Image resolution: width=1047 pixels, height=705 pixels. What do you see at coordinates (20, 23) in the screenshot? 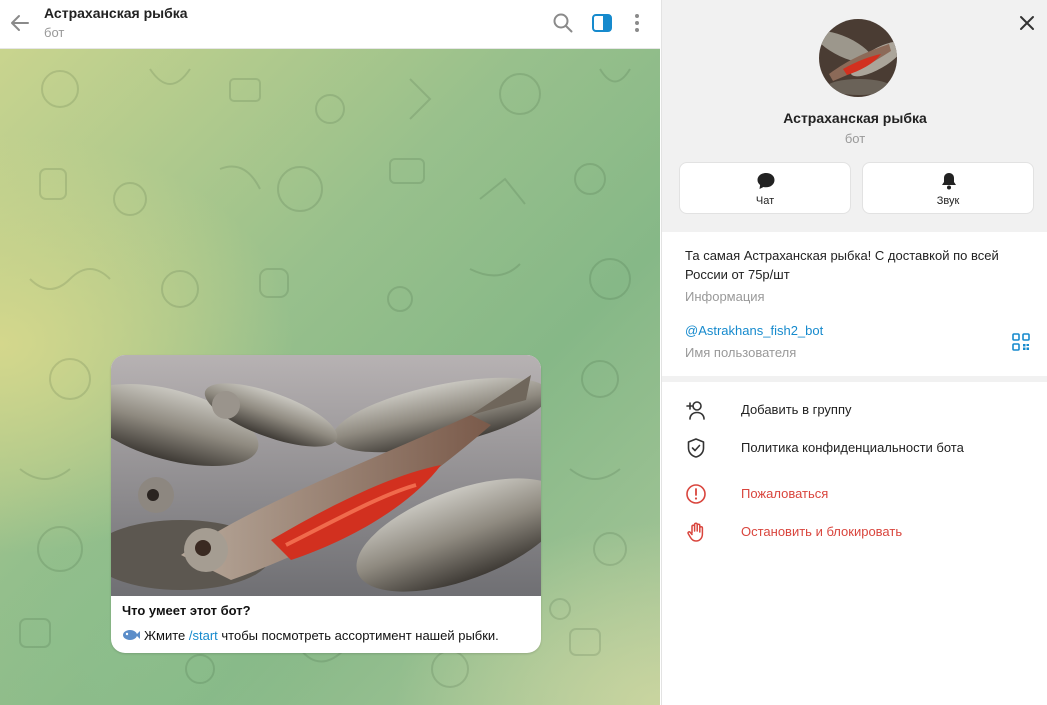
I see `back-arrow-icon` at bounding box center [20, 23].